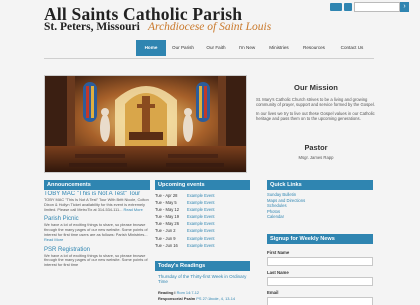 Image resolution: width=420 pixels, height=305 pixels. I want to click on quick-links-heading: Quick Links, so click(320, 185).